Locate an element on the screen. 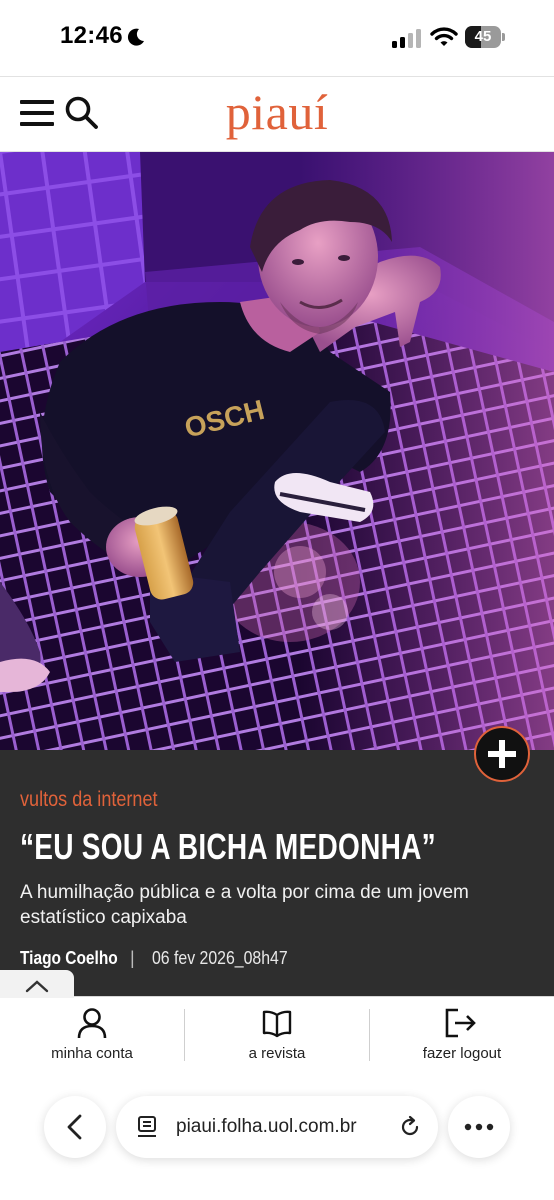 Image resolution: width=554 pixels, height=1200 pixels. chevron-left-icon is located at coordinates (74, 1127).